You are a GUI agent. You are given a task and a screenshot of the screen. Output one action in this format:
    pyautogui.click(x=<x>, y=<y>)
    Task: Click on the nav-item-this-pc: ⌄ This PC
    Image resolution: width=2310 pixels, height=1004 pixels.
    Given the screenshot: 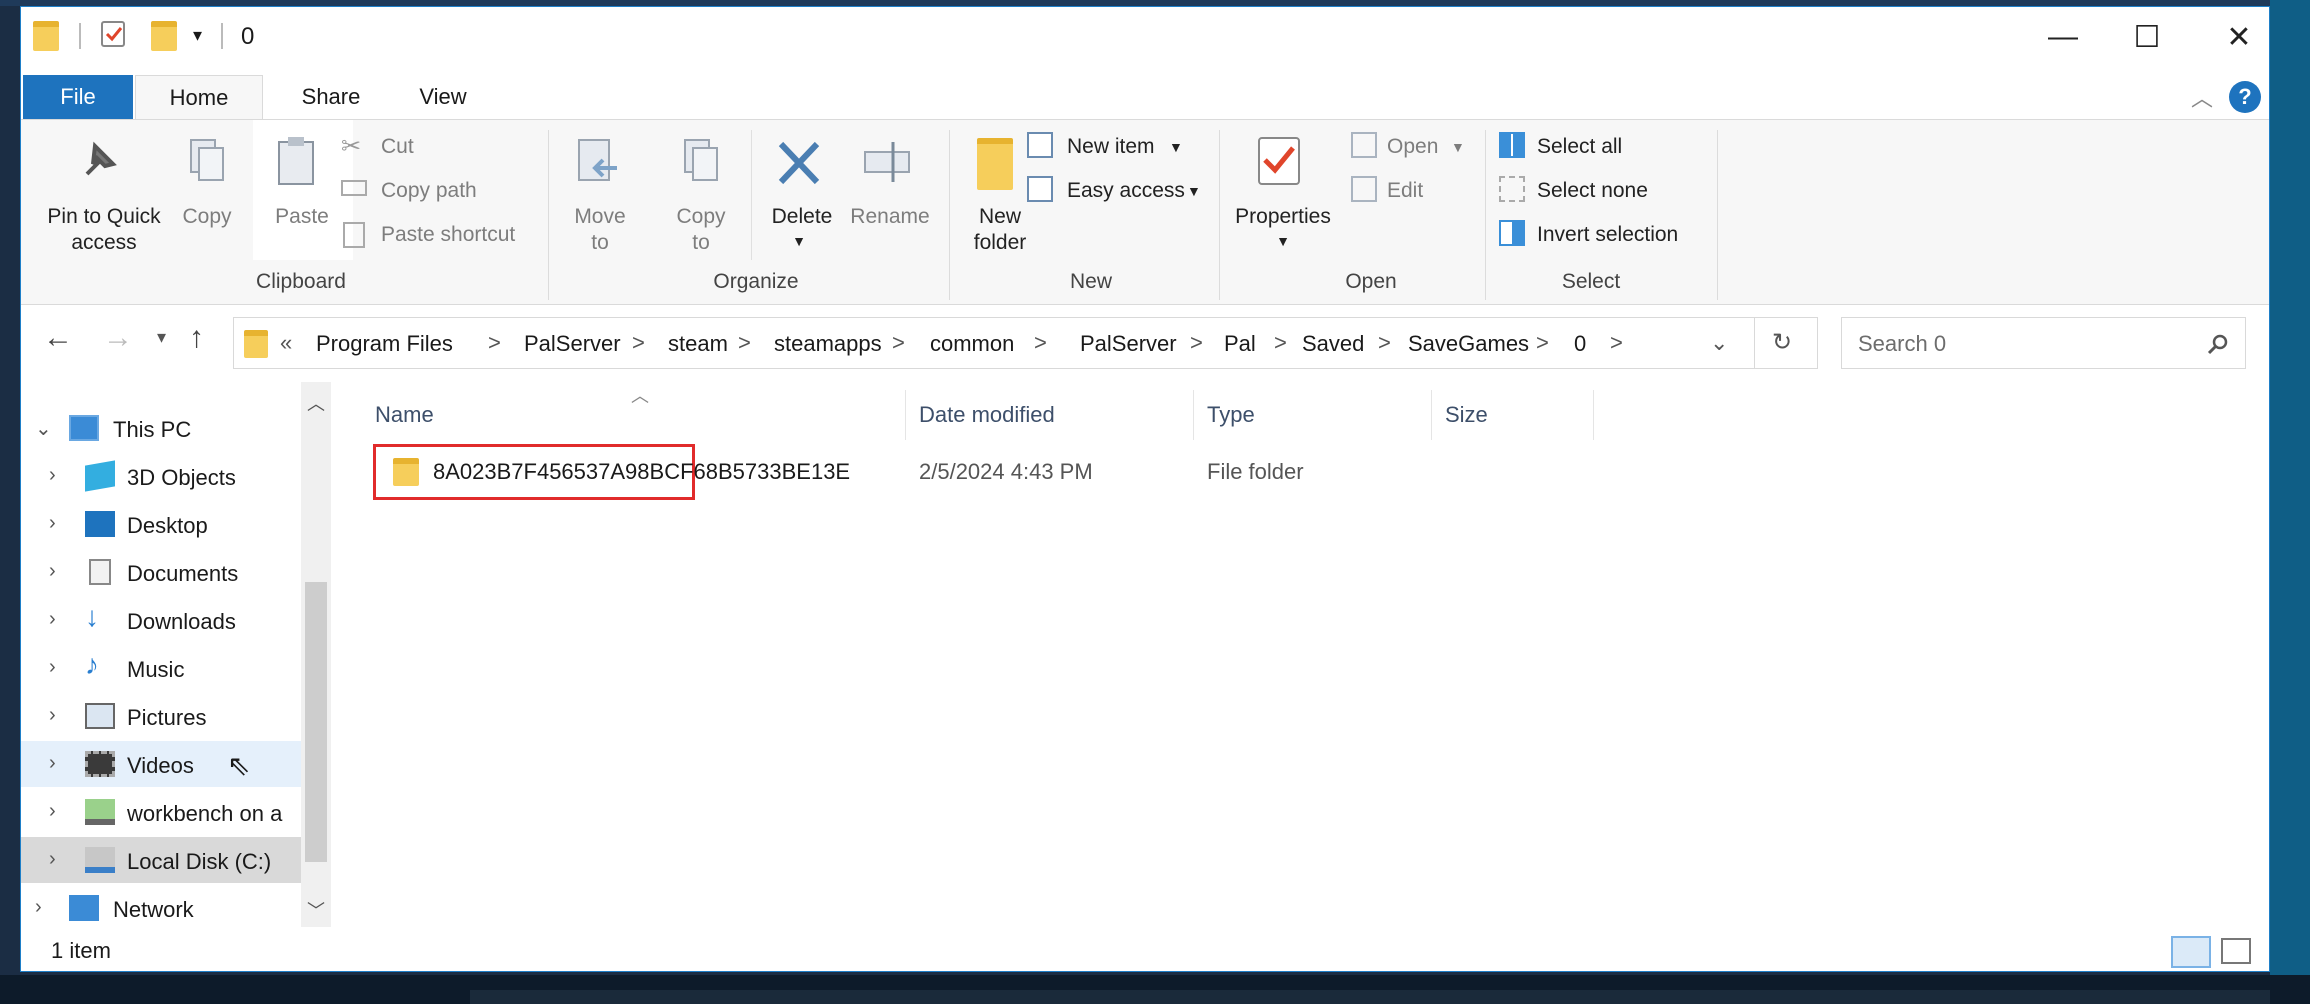 What is the action you would take?
    pyautogui.click(x=161, y=428)
    